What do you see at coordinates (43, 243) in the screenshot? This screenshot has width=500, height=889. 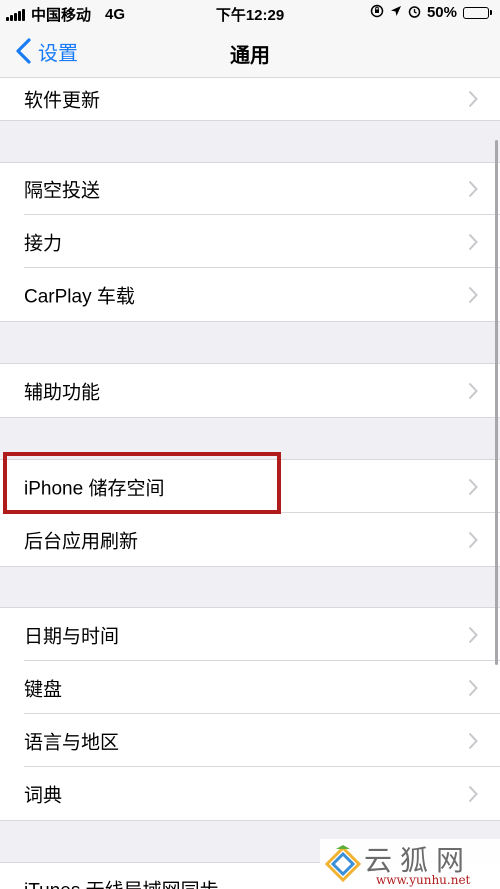 I see `row-label: 接力` at bounding box center [43, 243].